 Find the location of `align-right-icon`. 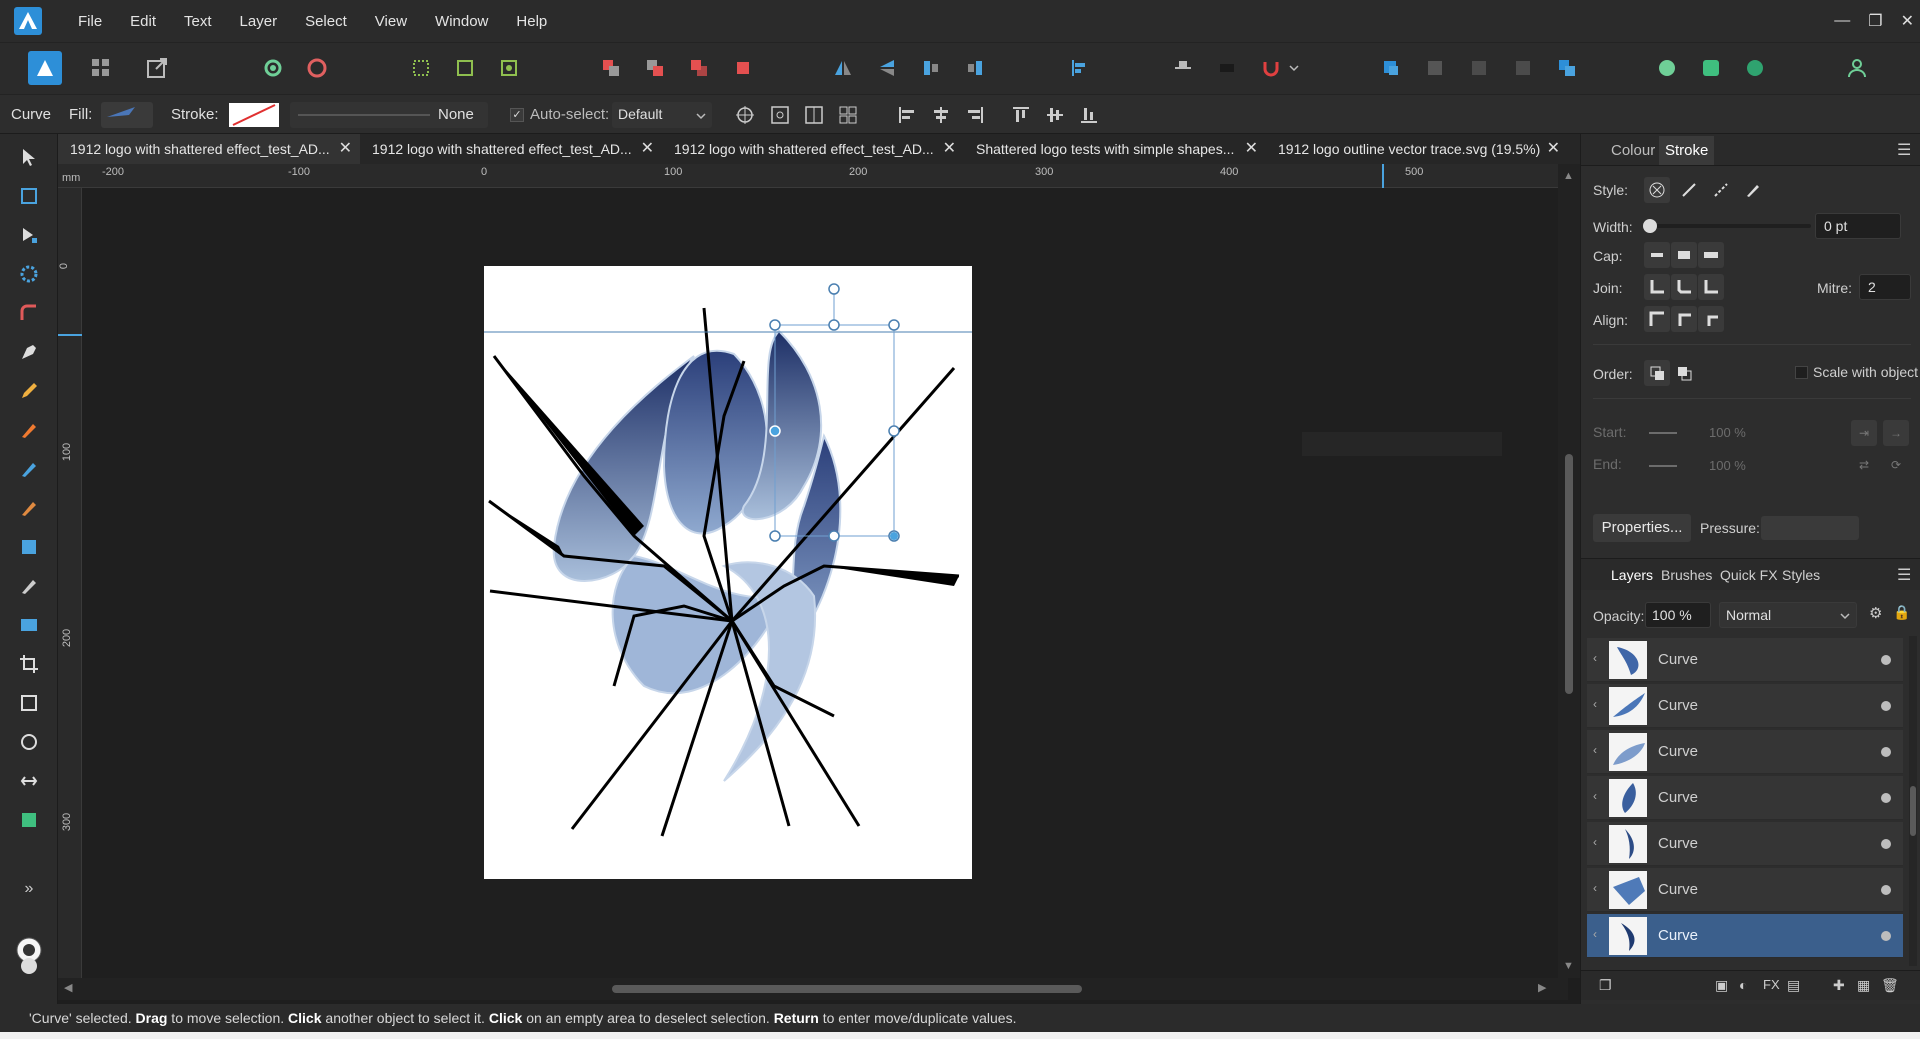

align-right-icon is located at coordinates (975, 116).